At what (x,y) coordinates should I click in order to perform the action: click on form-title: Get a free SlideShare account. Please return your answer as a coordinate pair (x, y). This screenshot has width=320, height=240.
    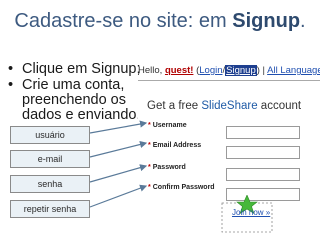
    Looking at the image, I should click on (224, 106).